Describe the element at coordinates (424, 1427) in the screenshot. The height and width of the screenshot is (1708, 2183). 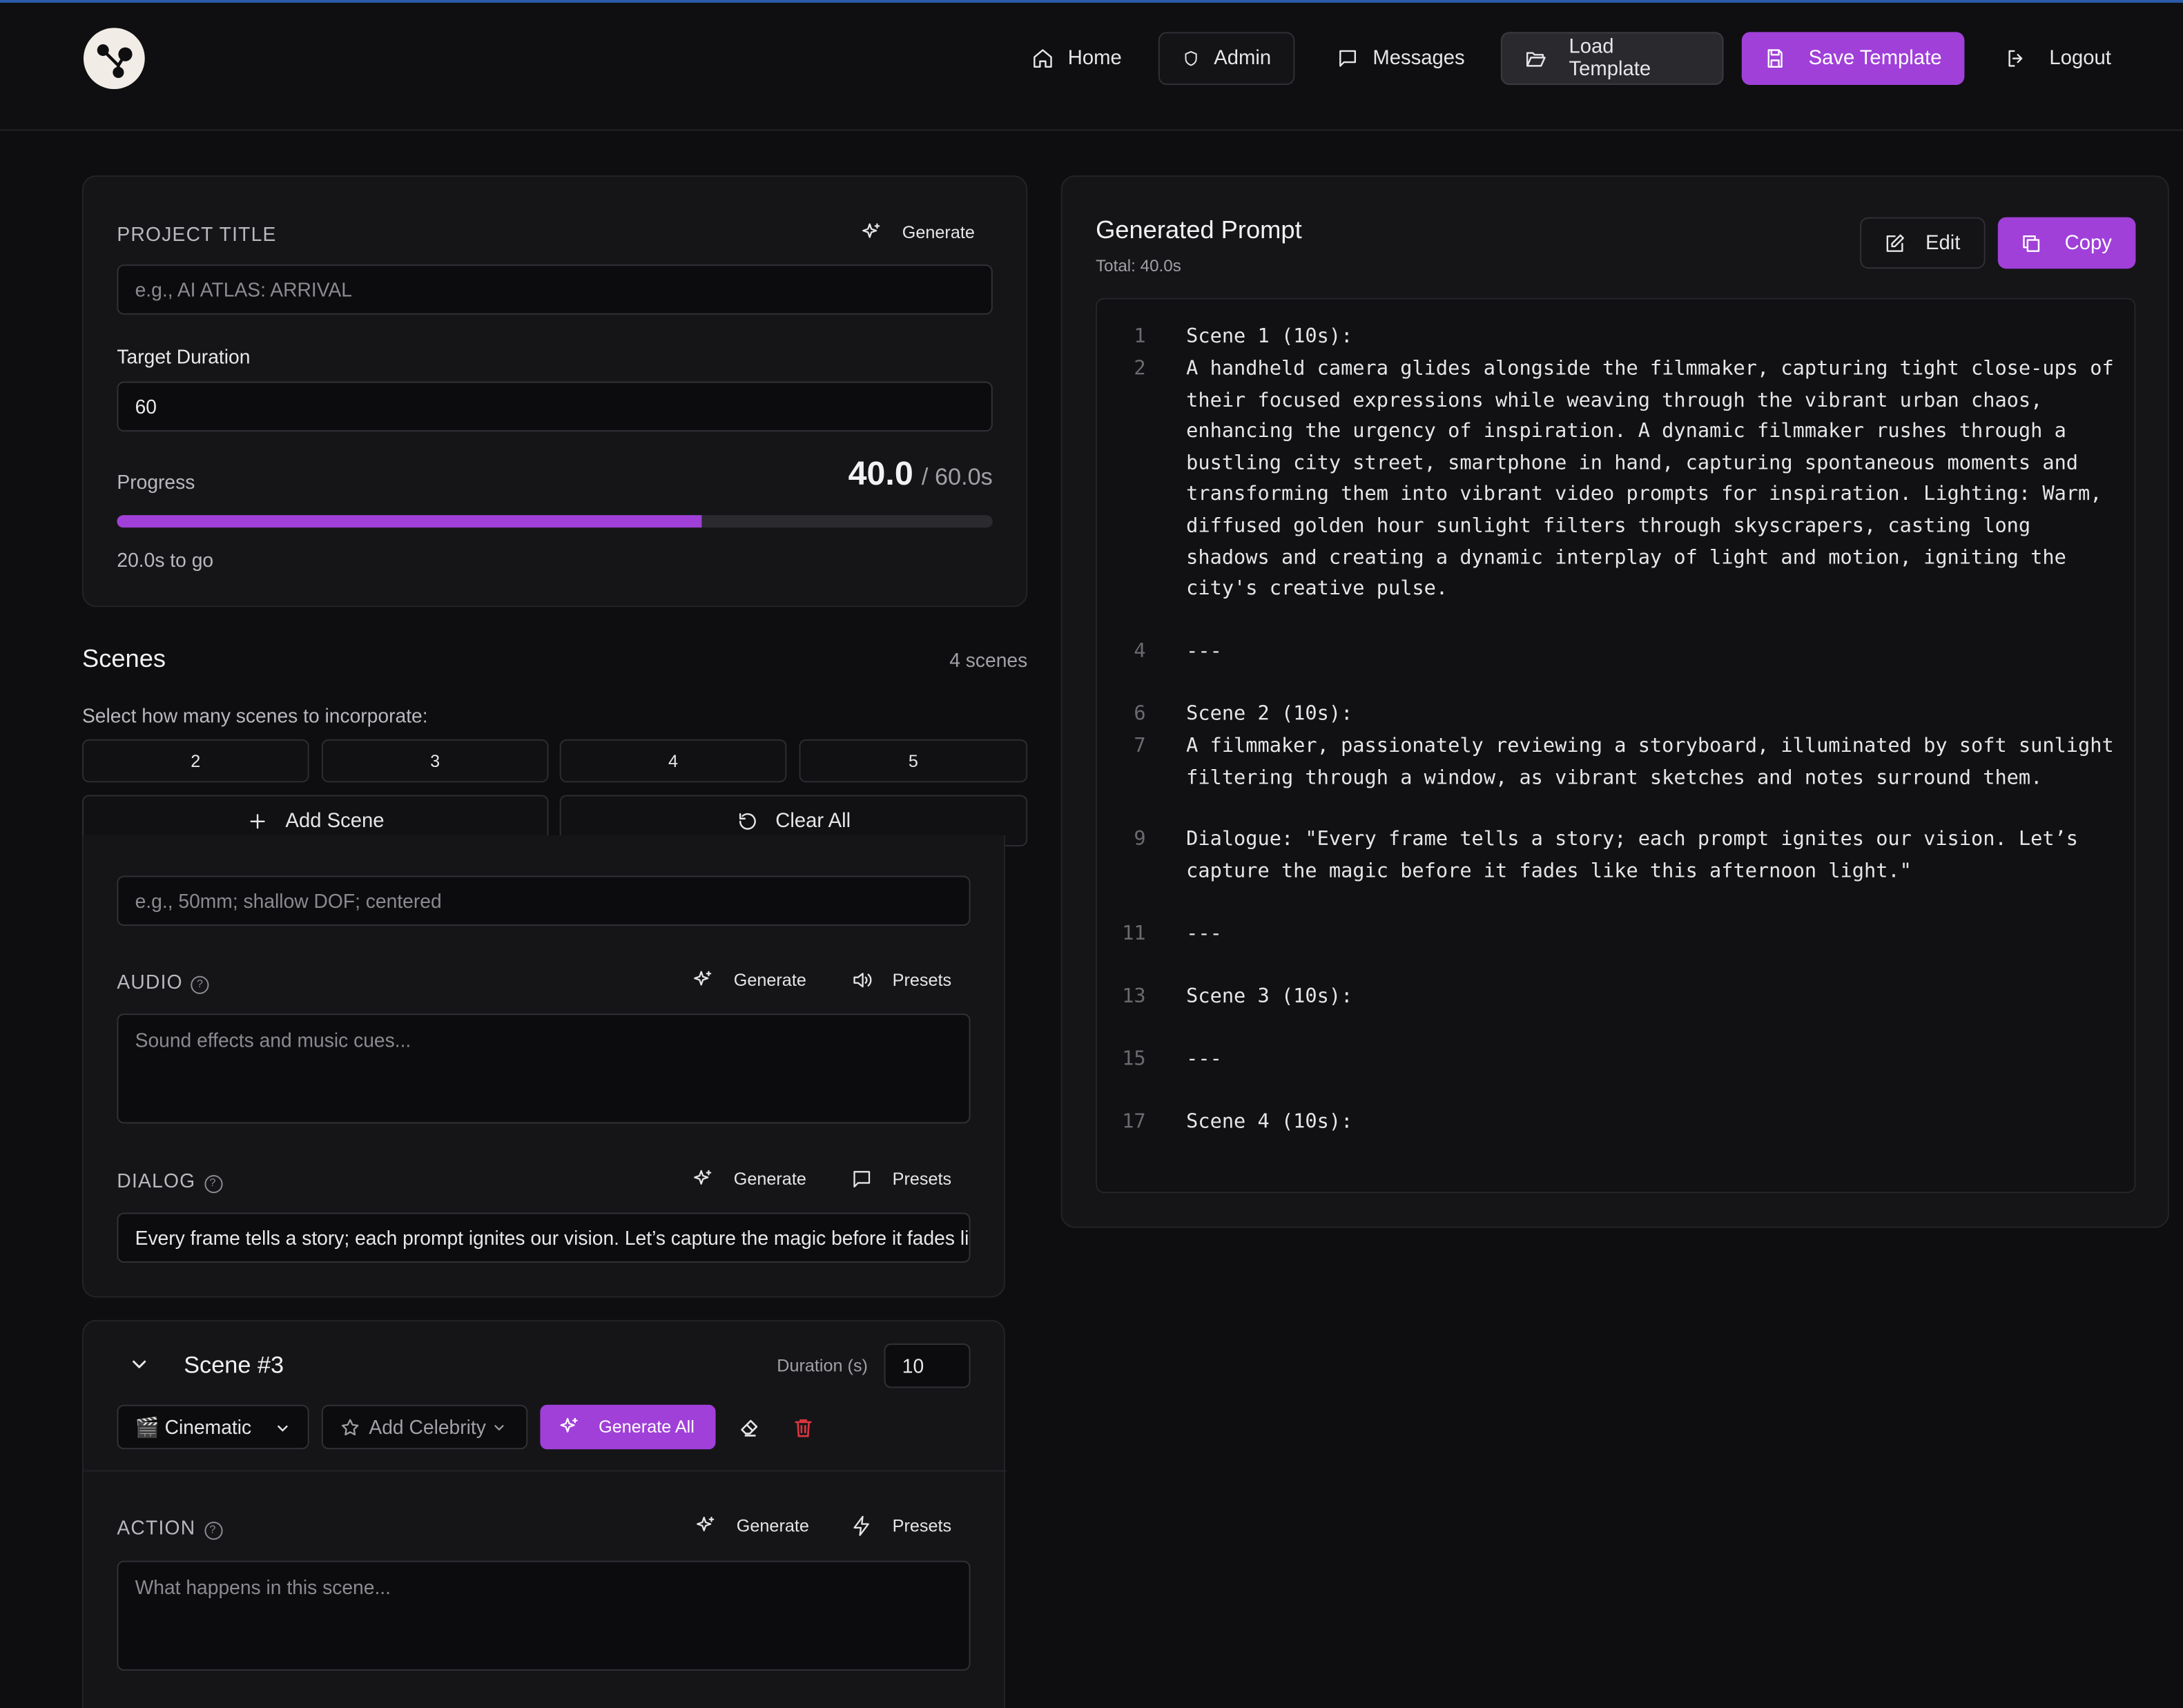
I see `add-celebrity-select: Add Celebrity` at that location.